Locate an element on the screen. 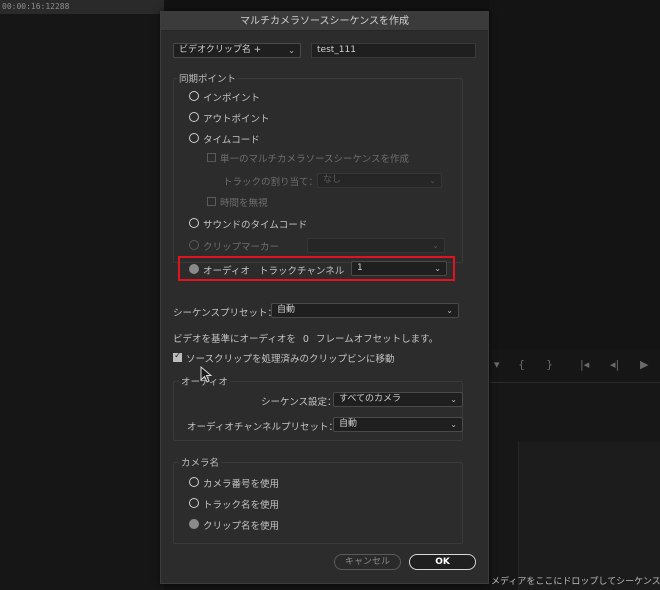 This screenshot has width=660, height=590. offset-value: 0 is located at coordinates (306, 339).